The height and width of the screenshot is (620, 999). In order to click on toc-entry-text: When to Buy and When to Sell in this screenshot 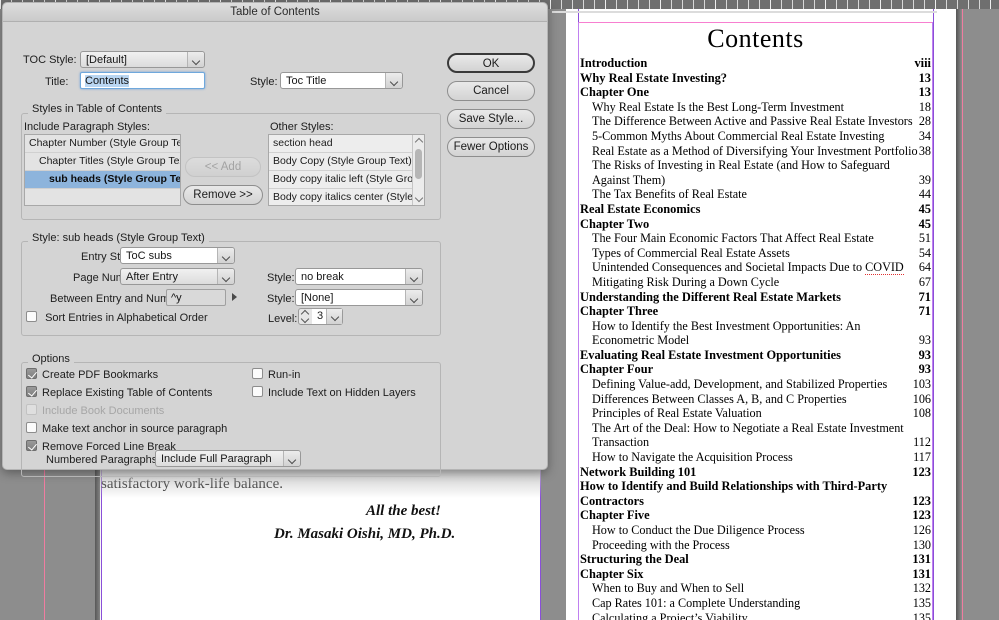, I will do `click(668, 588)`.